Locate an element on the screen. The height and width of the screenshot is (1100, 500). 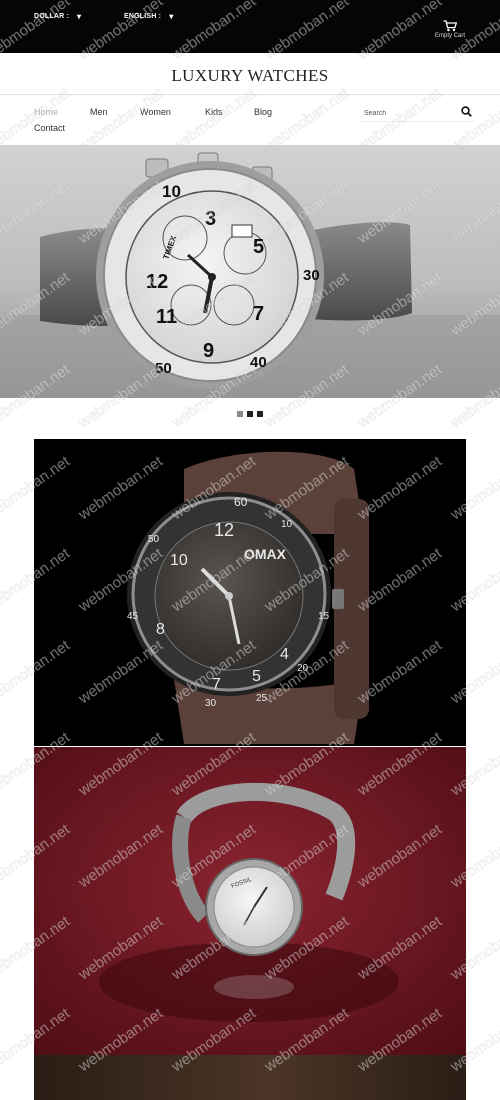
cart-button: Empty Cart is located at coordinates (450, 29).